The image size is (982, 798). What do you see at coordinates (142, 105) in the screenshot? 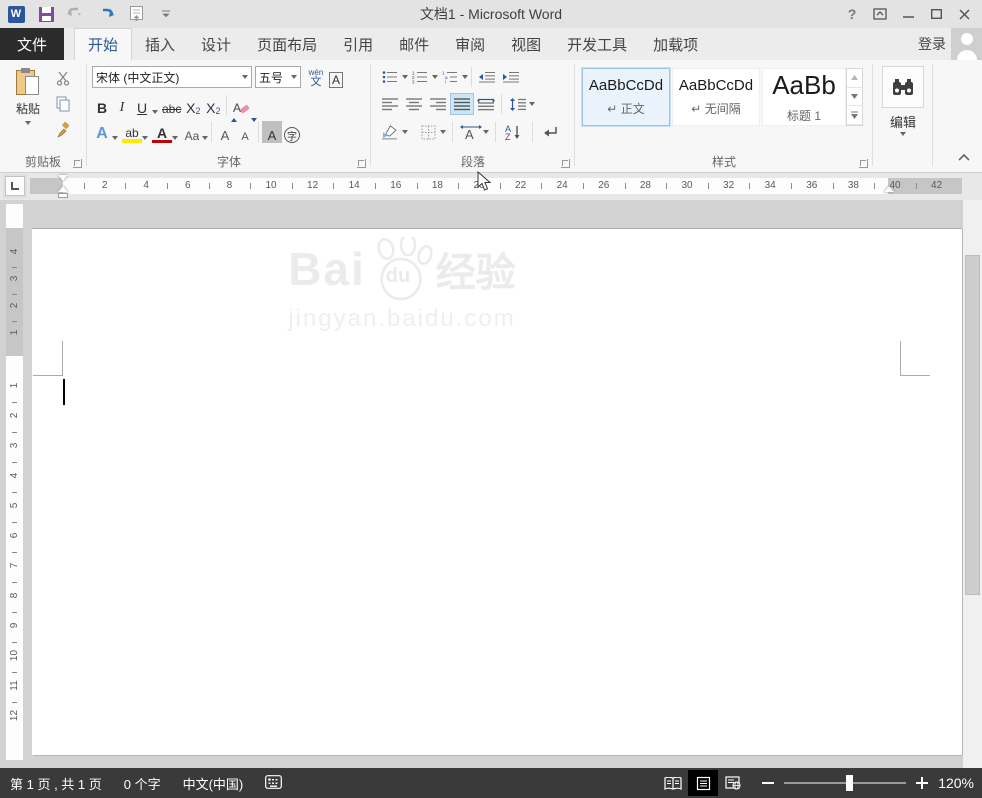
I see `underline-button: U` at bounding box center [142, 105].